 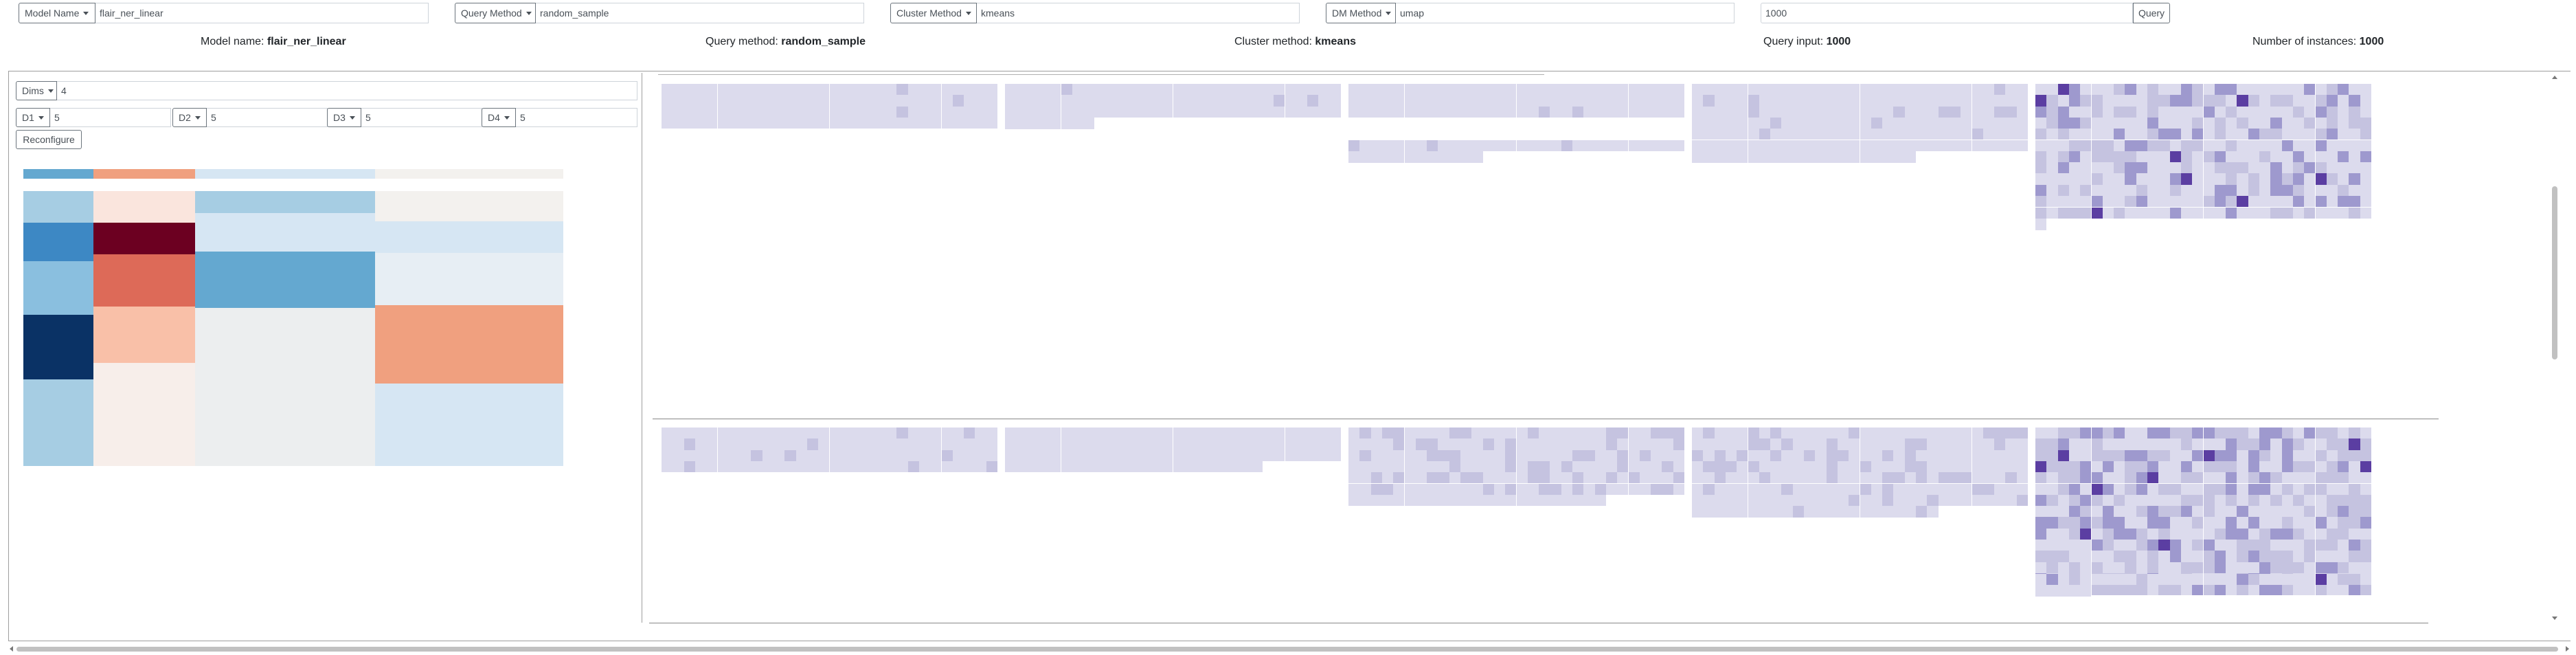 What do you see at coordinates (2554, 618) in the screenshot?
I see `scroll-down-icon` at bounding box center [2554, 618].